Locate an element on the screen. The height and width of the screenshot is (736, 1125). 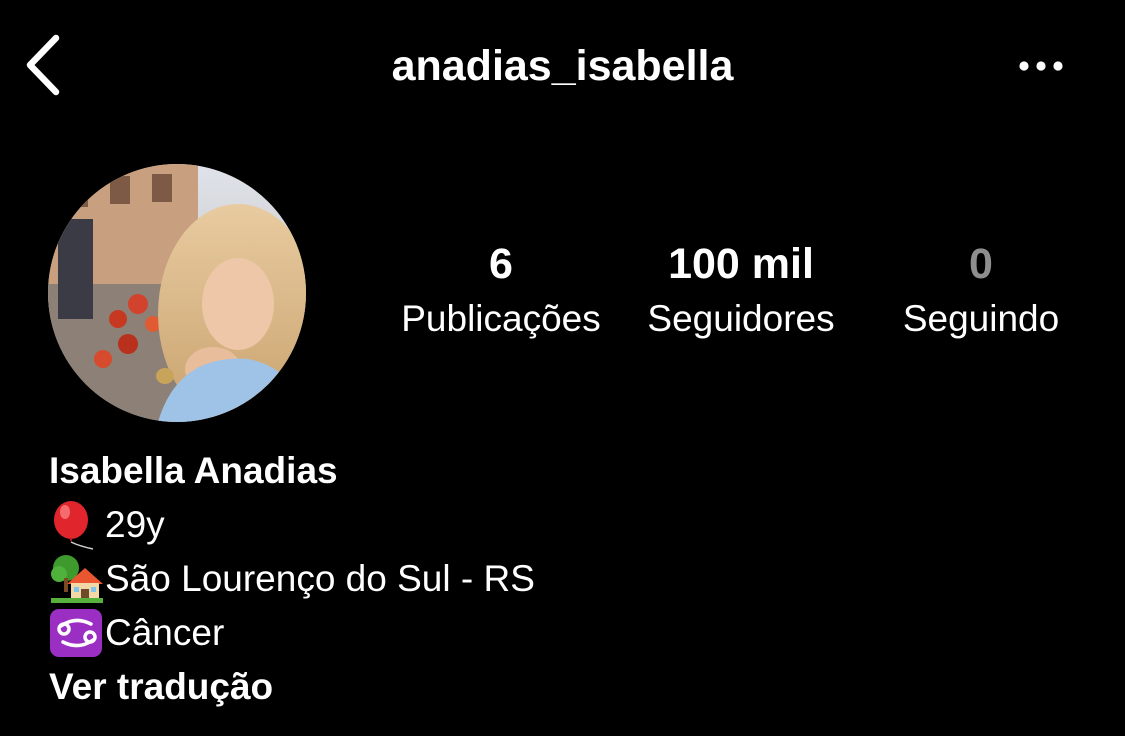
followers-value: 100 mil is located at coordinates (741, 264).